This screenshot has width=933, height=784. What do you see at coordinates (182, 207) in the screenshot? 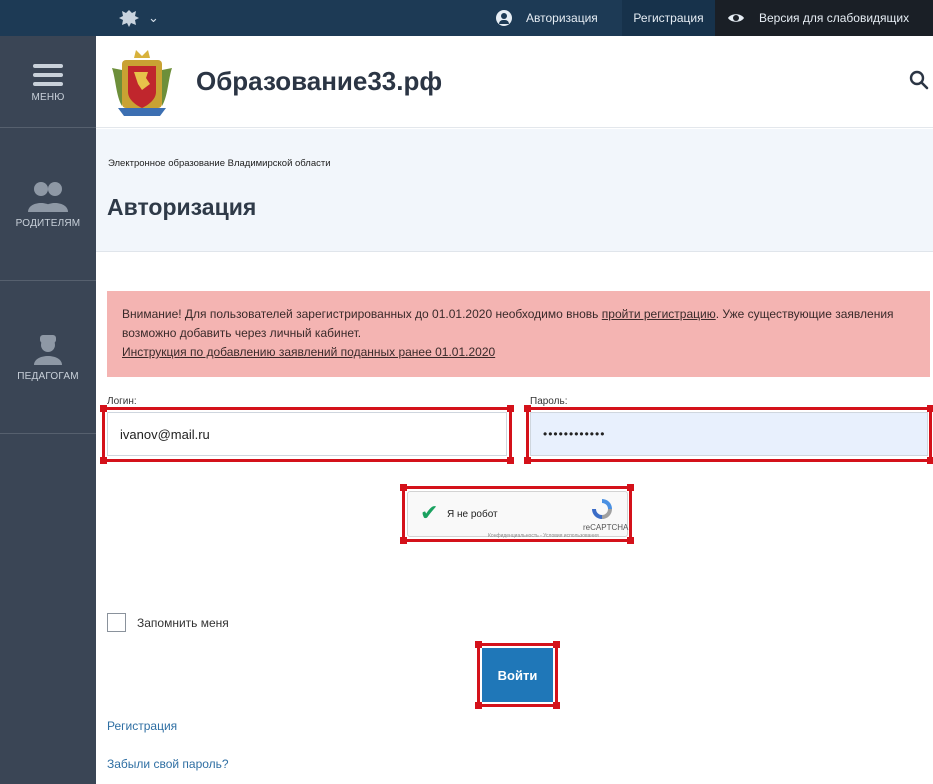
I see `page-title: Авторизация` at bounding box center [182, 207].